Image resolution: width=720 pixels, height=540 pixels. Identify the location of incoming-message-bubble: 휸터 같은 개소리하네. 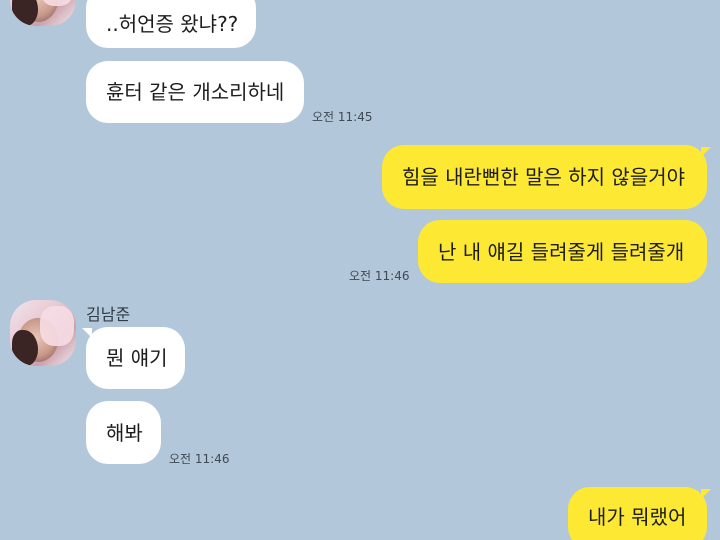
(195, 92).